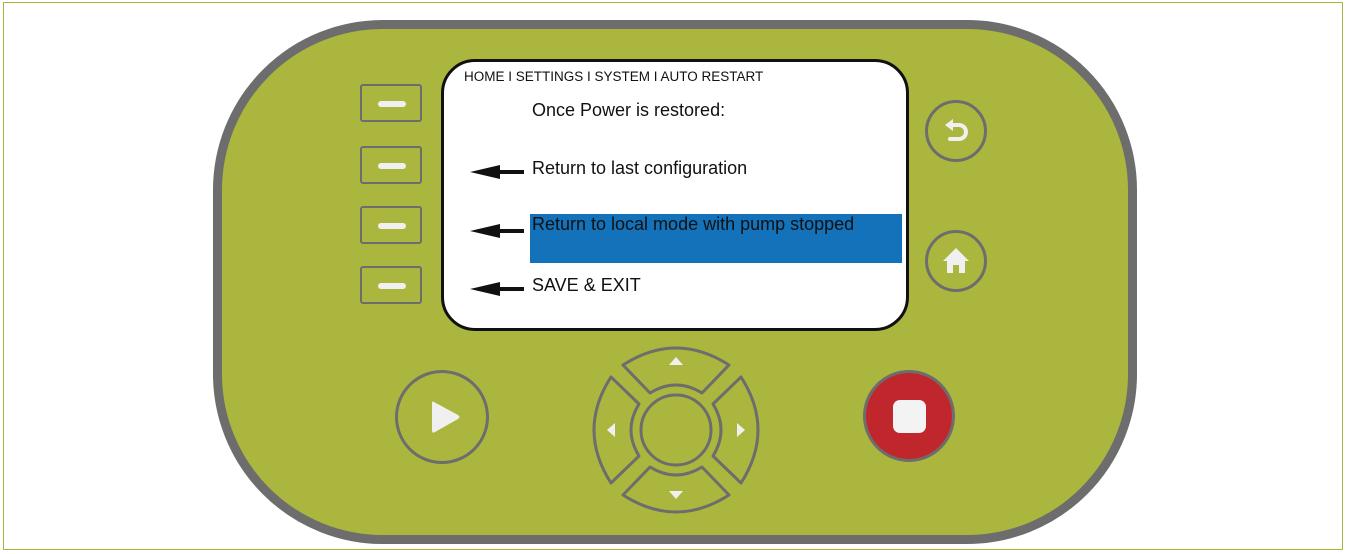 The image size is (1348, 554). I want to click on soft-key-3-button, so click(391, 225).